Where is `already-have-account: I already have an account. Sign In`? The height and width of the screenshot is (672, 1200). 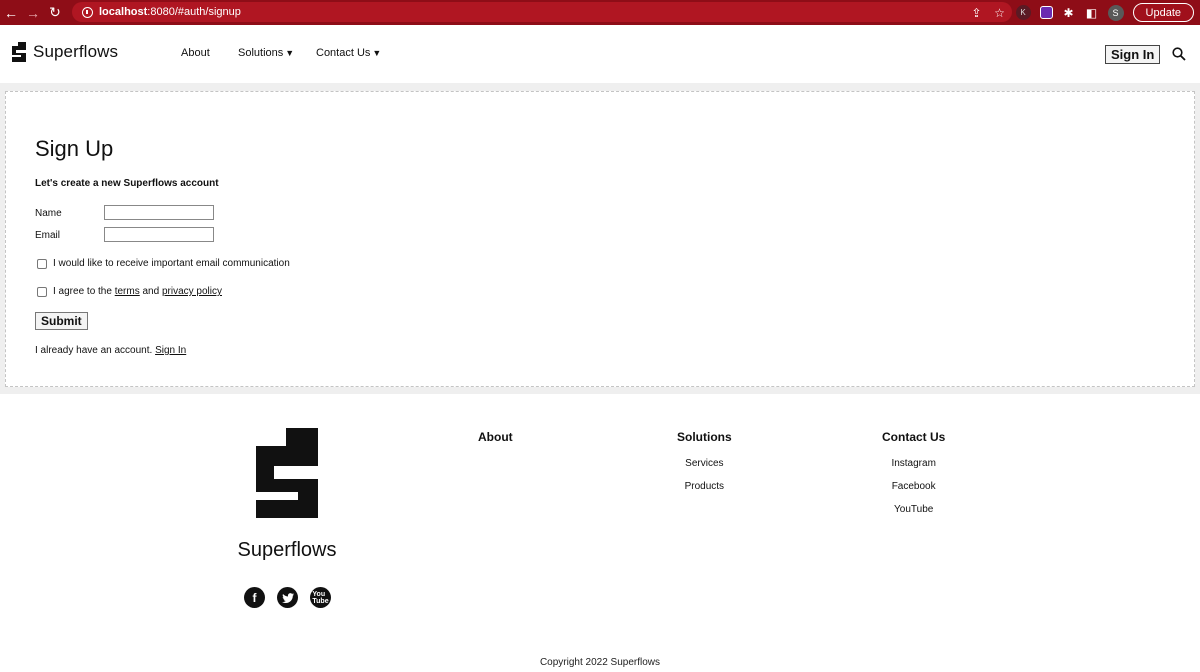
already-have-account: I already have an account. Sign In is located at coordinates (110, 350).